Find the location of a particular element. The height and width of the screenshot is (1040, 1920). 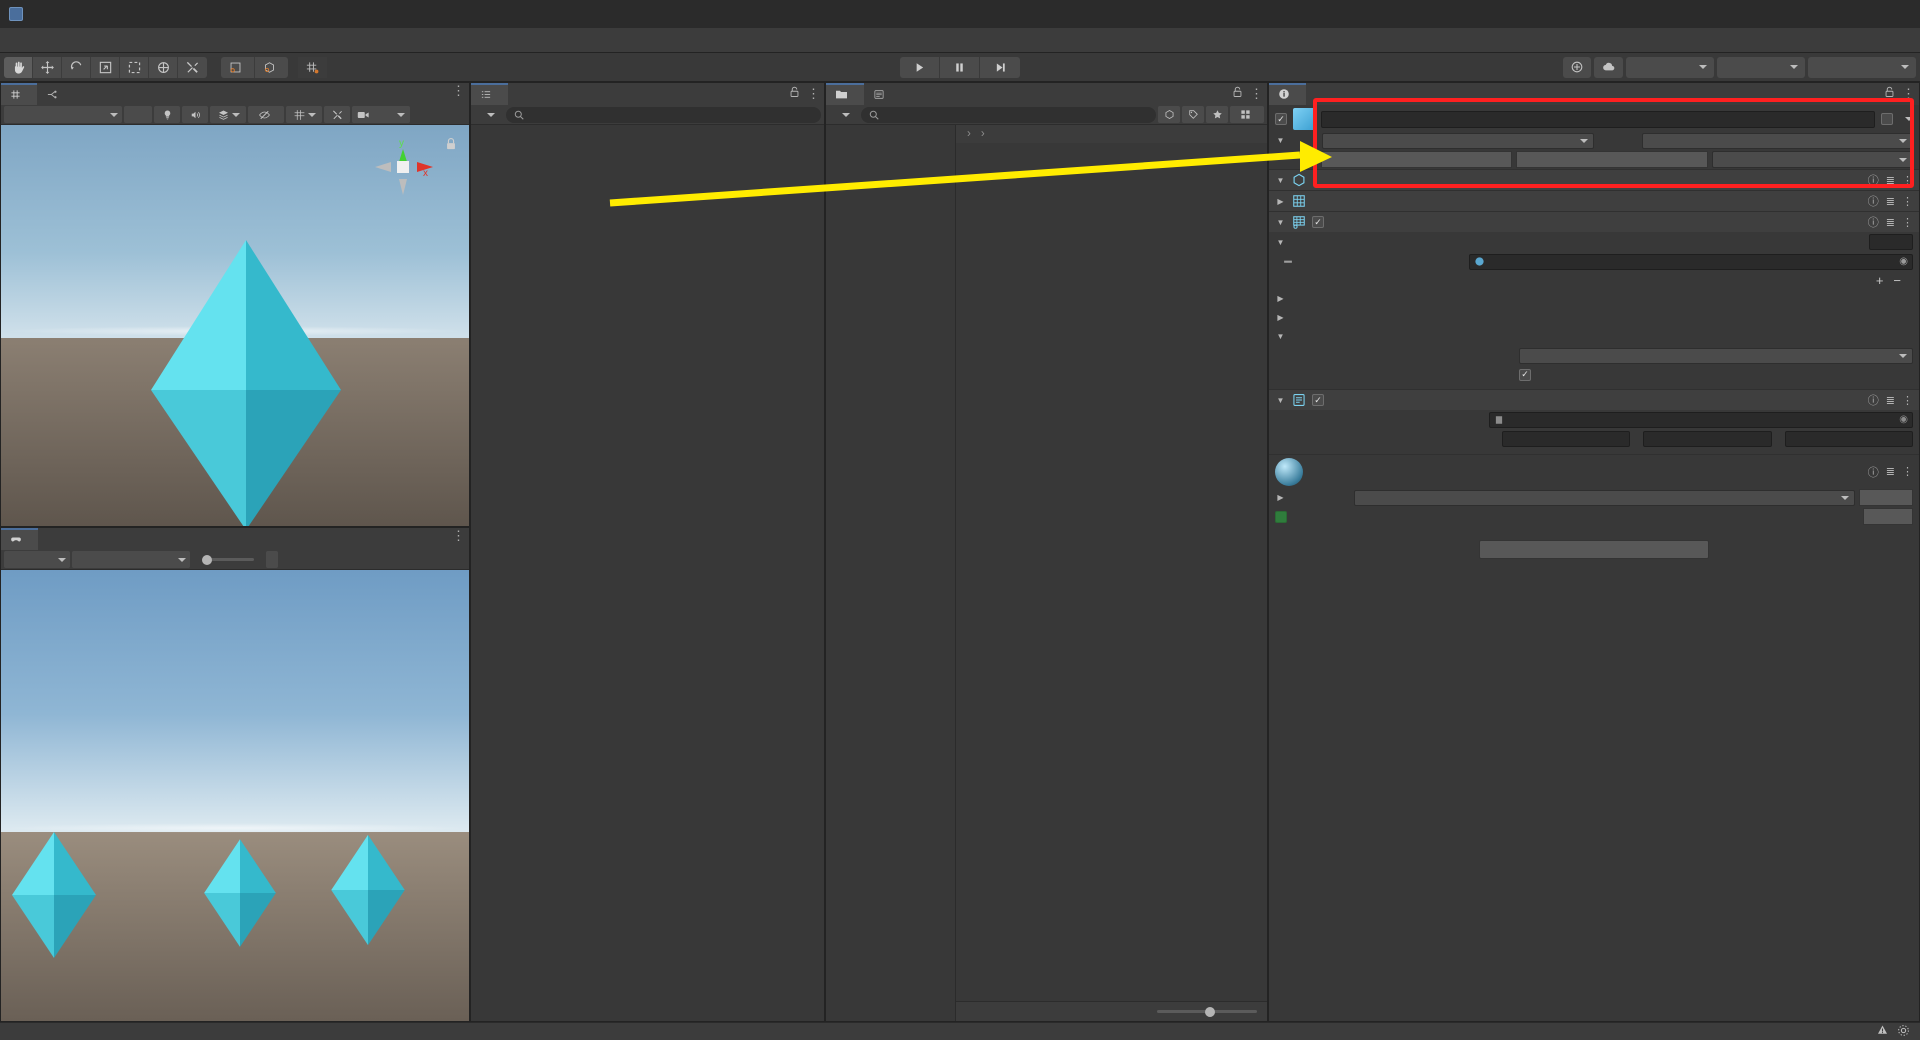

rotate-speed-y-field is located at coordinates (1707, 438).